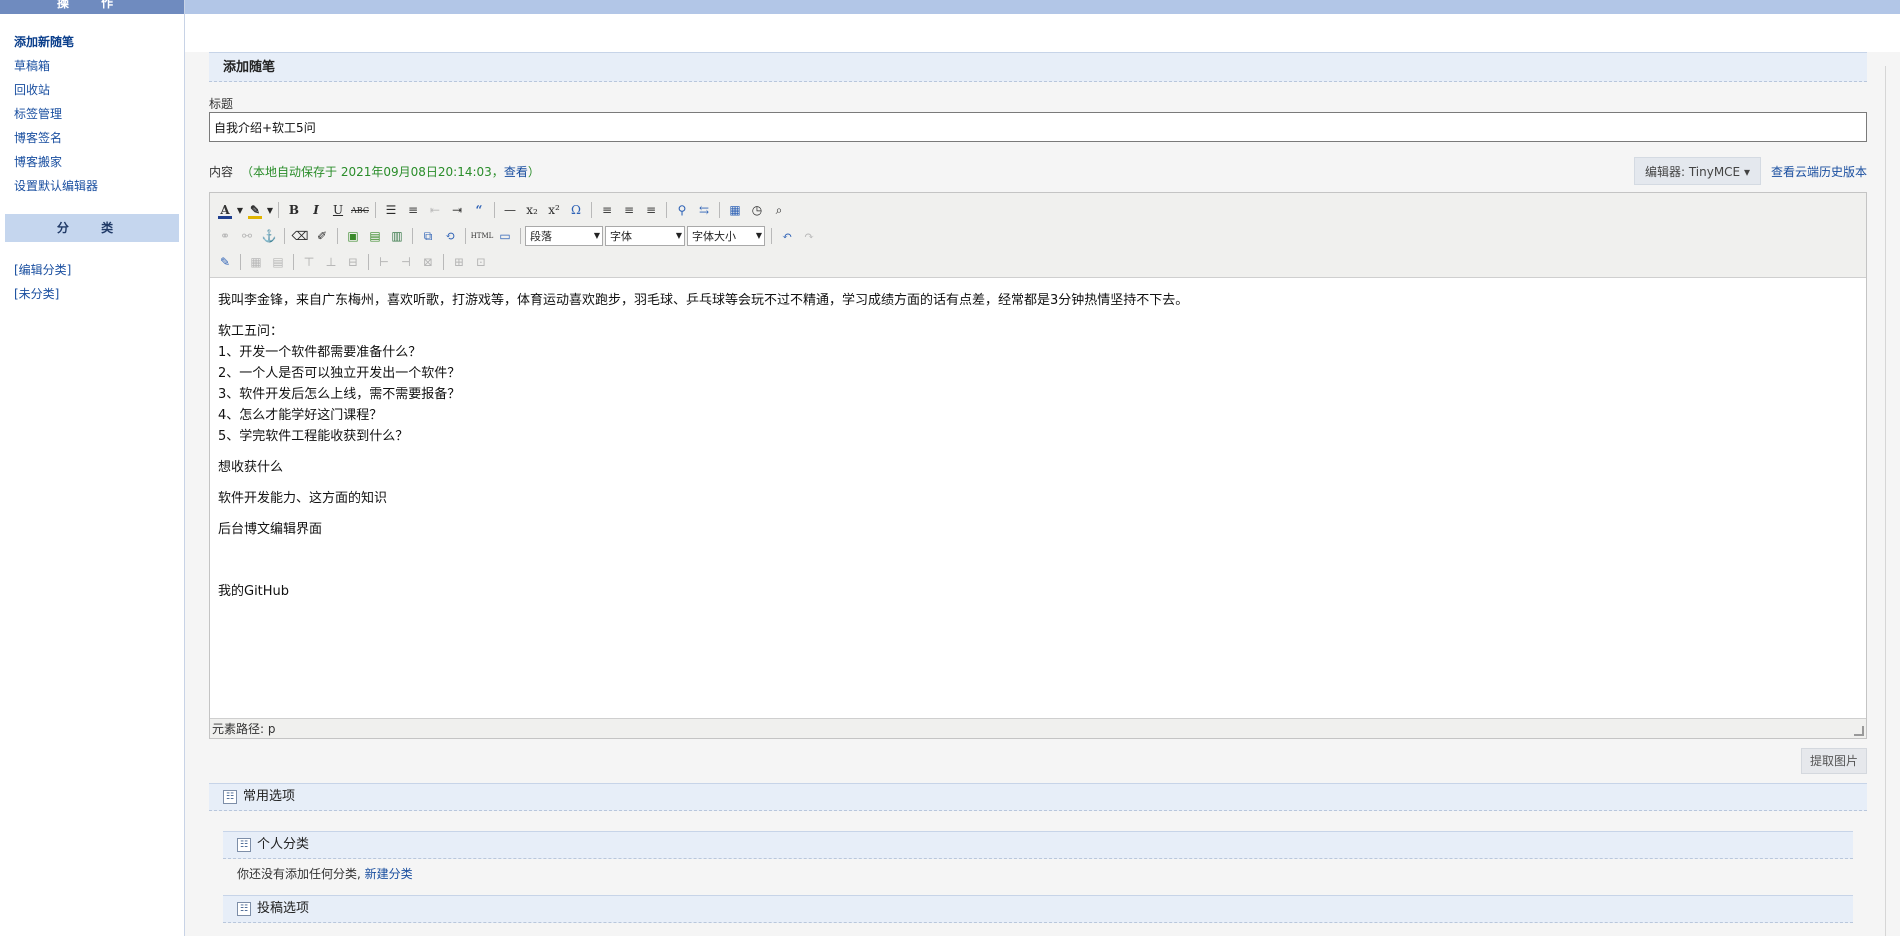  Describe the element at coordinates (269, 236) in the screenshot. I see `anchor-icon: ⚓` at that location.